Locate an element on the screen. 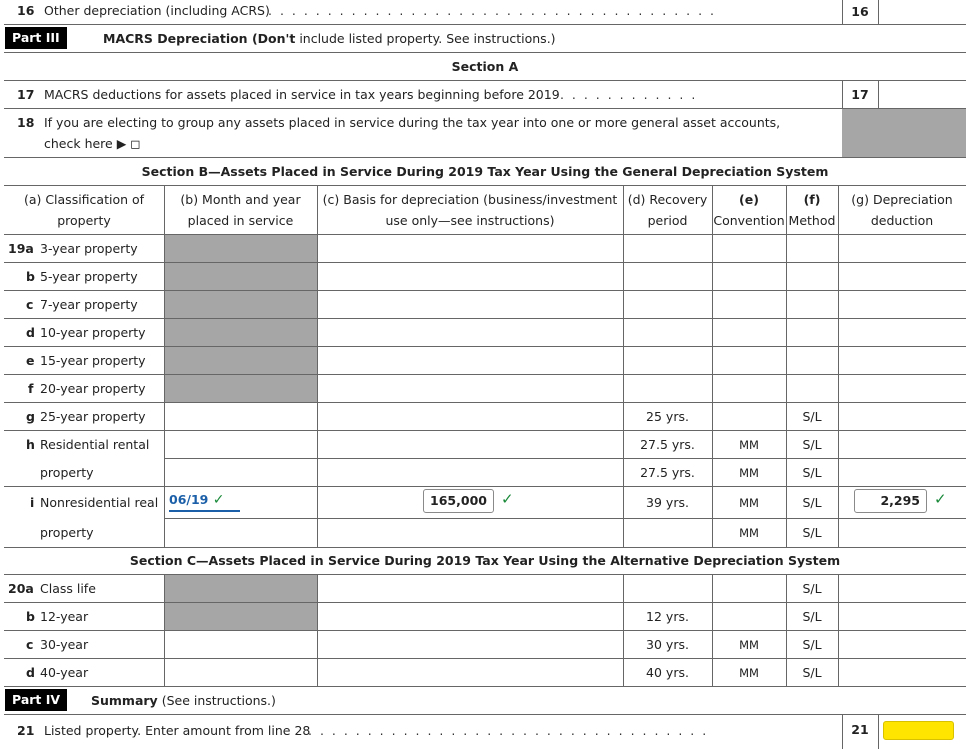 The width and height of the screenshot is (966, 749). row-20c-label: 30-year is located at coordinates (64, 644).